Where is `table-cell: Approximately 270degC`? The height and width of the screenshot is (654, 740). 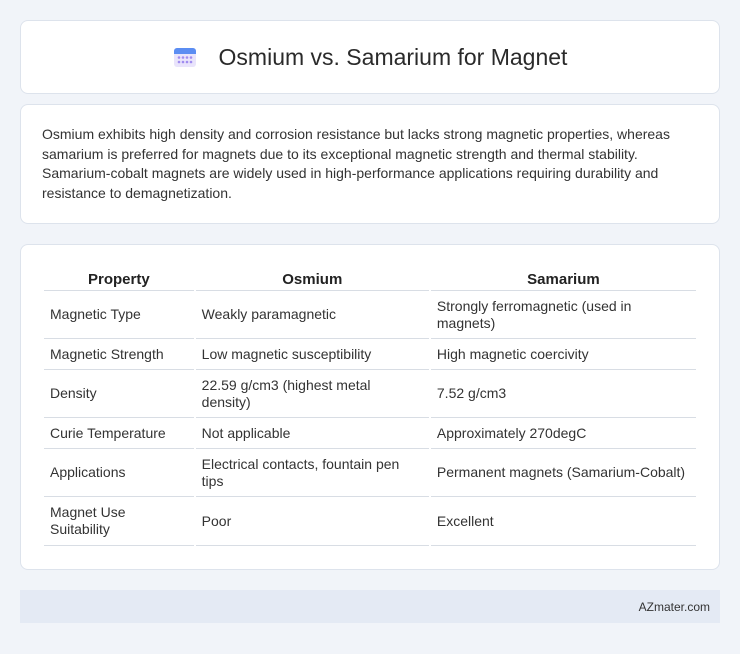 table-cell: Approximately 270degC is located at coordinates (563, 433).